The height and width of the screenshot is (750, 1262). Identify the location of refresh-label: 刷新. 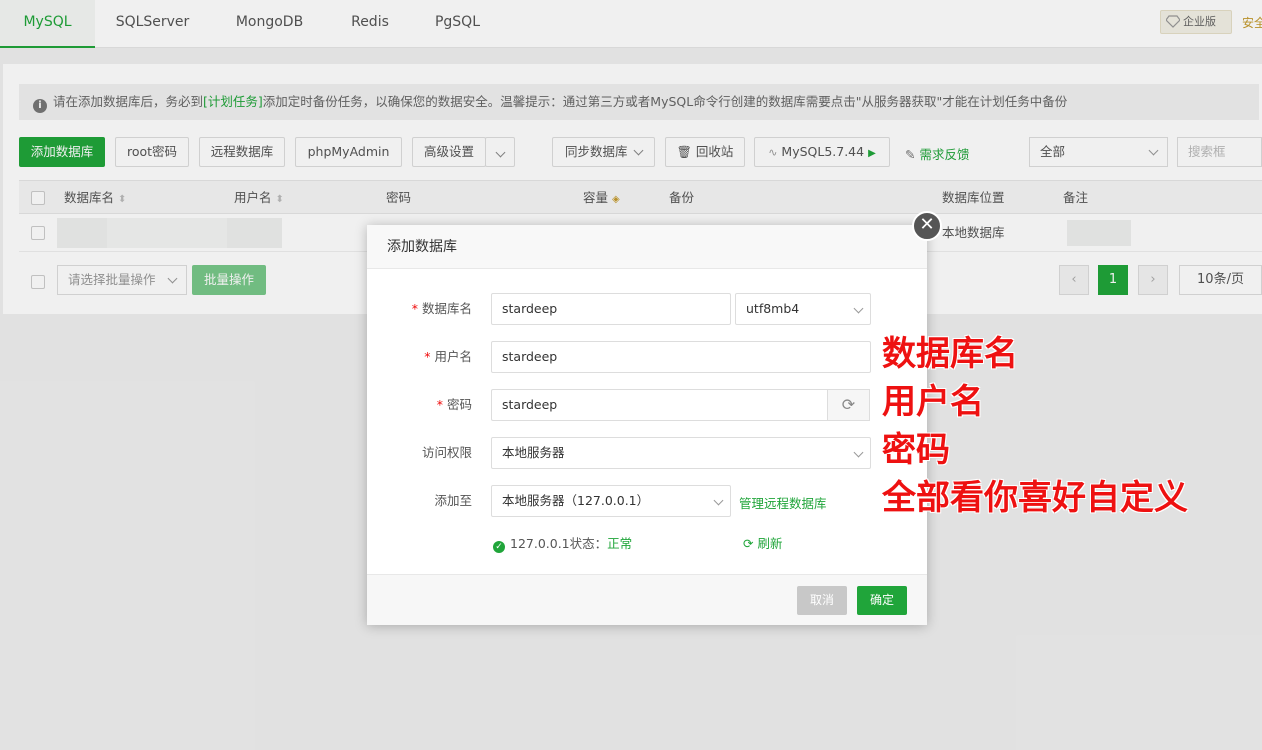
(770, 543).